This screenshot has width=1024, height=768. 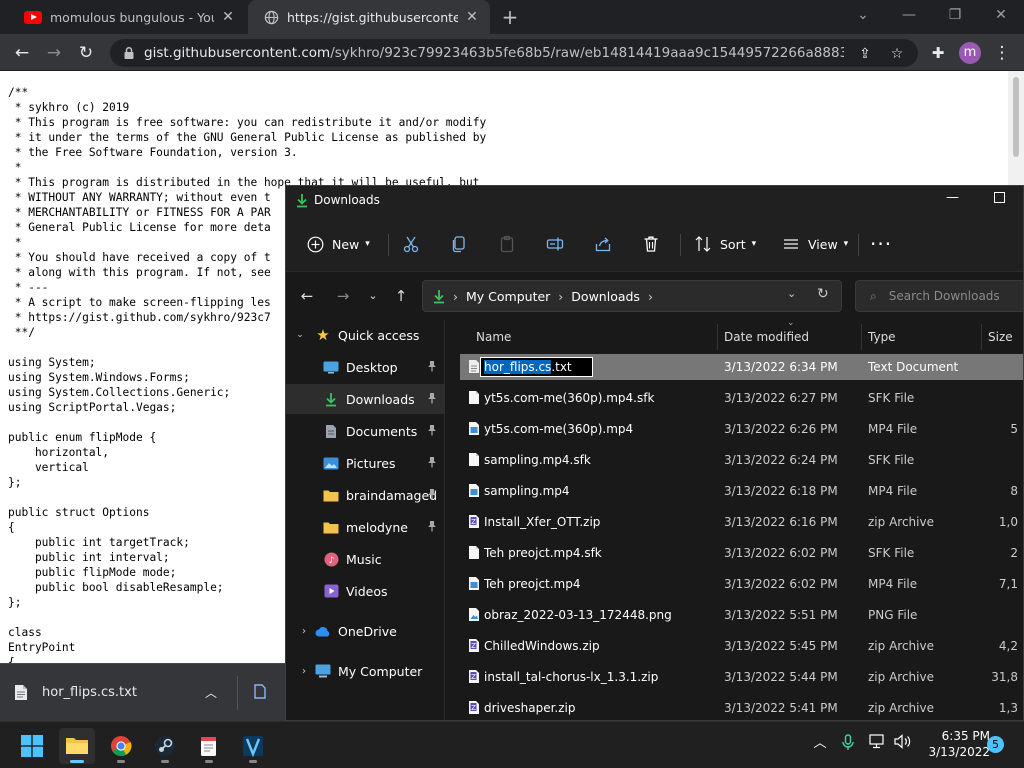 I want to click on file-icon, so click(x=260, y=691).